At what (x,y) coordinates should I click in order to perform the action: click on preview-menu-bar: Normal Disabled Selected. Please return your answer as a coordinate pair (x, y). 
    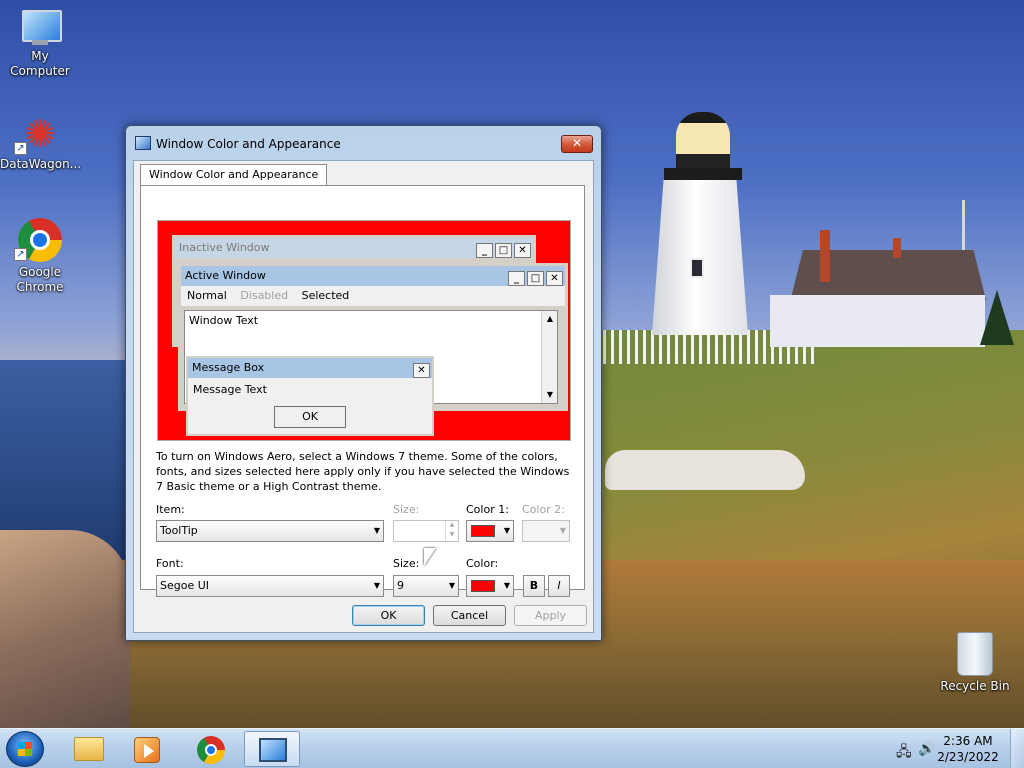
    Looking at the image, I should click on (373, 296).